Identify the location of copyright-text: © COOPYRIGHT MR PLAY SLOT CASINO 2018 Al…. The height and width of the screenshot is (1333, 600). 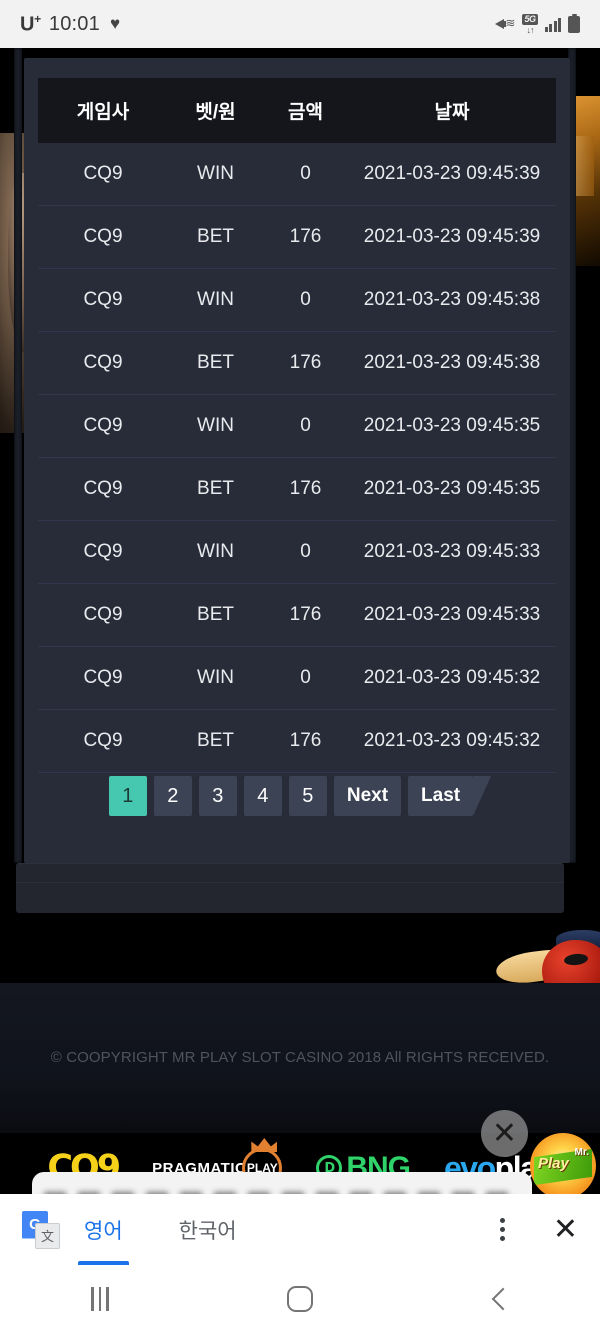
(300, 1057).